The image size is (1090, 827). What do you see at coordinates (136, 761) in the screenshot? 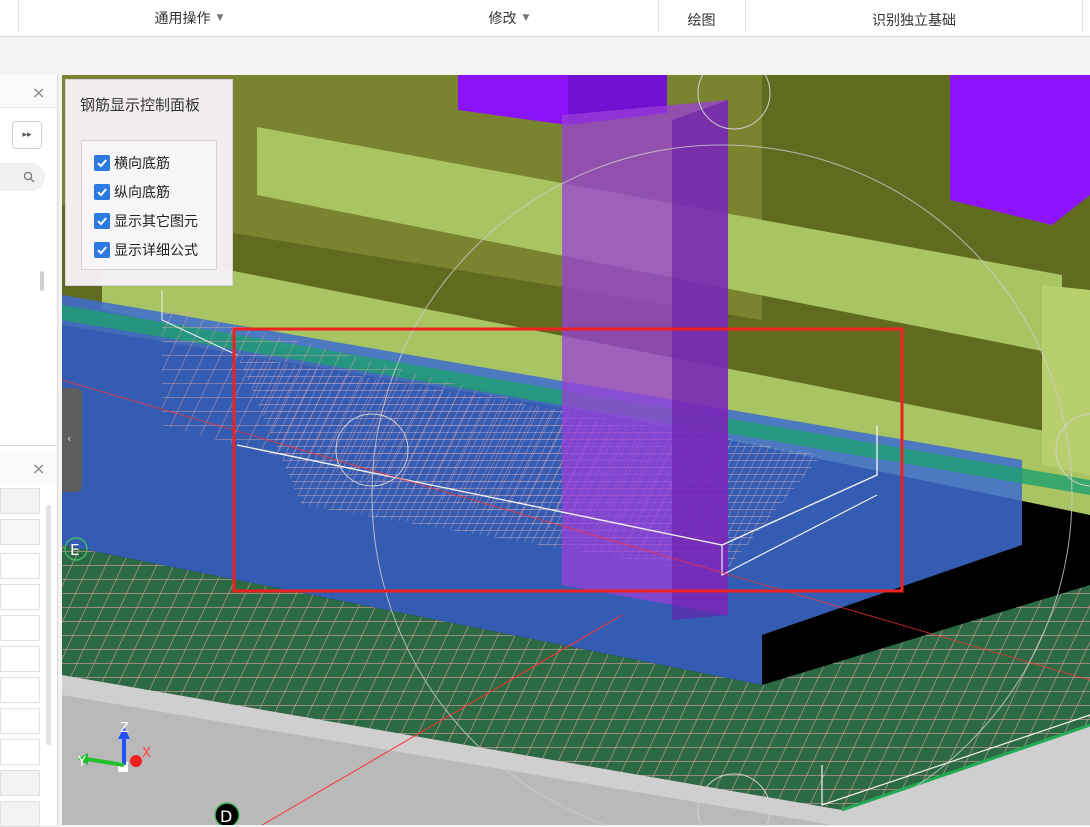
I see `x-axis-marker` at bounding box center [136, 761].